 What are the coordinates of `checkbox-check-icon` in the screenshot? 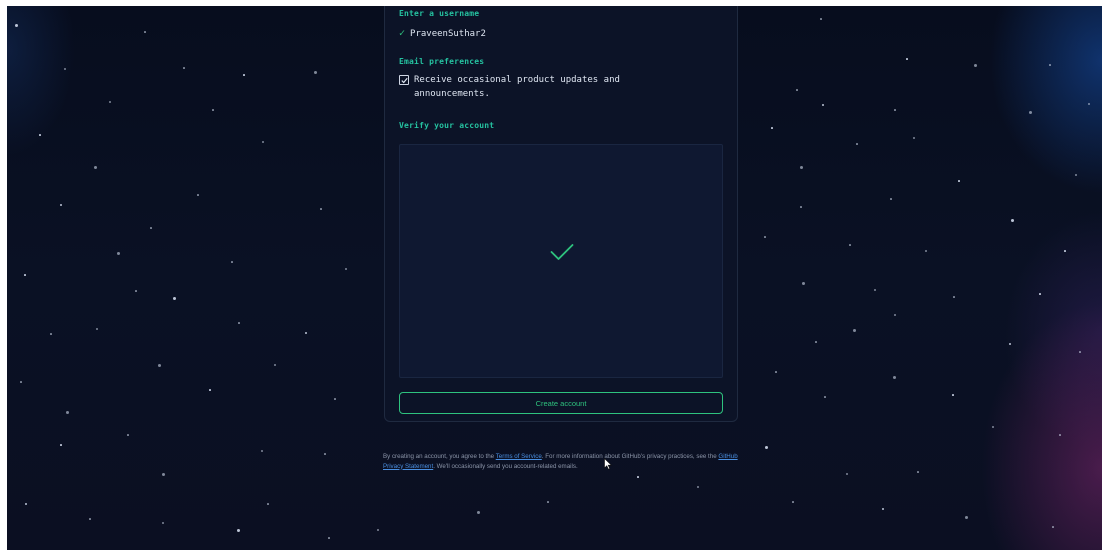 It's located at (404, 80).